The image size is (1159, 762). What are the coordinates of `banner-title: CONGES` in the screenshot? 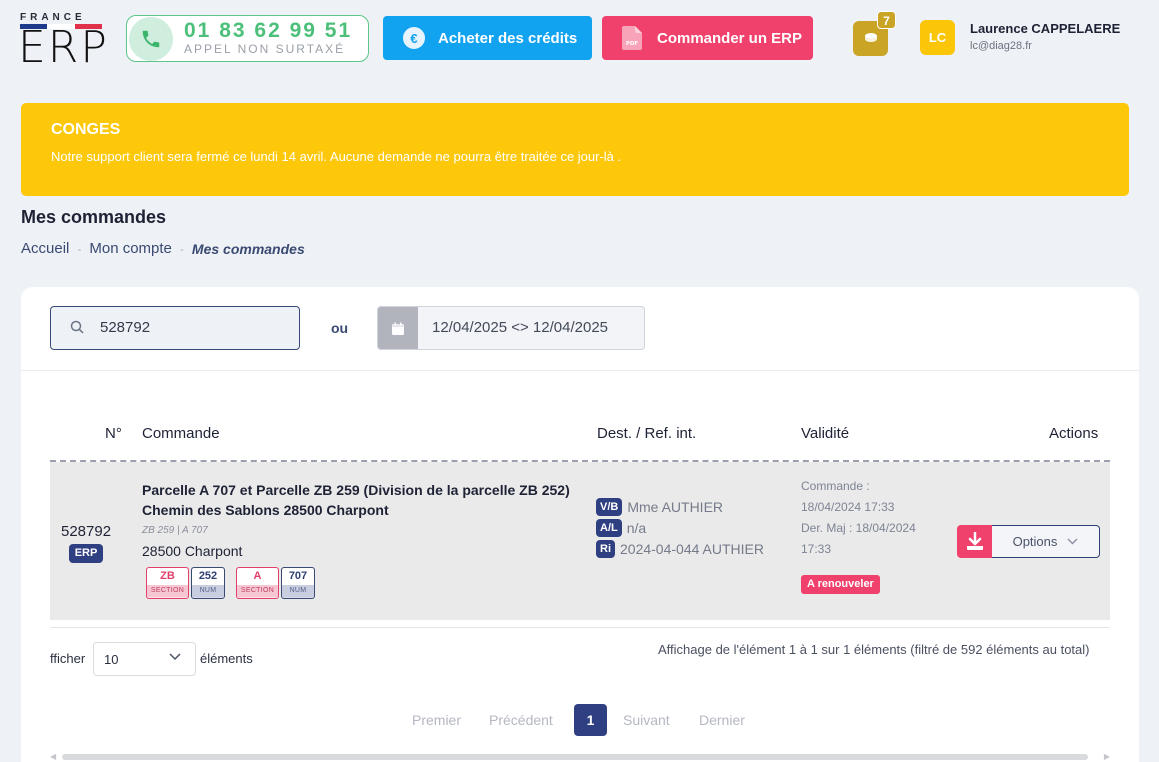 It's located at (86, 129).